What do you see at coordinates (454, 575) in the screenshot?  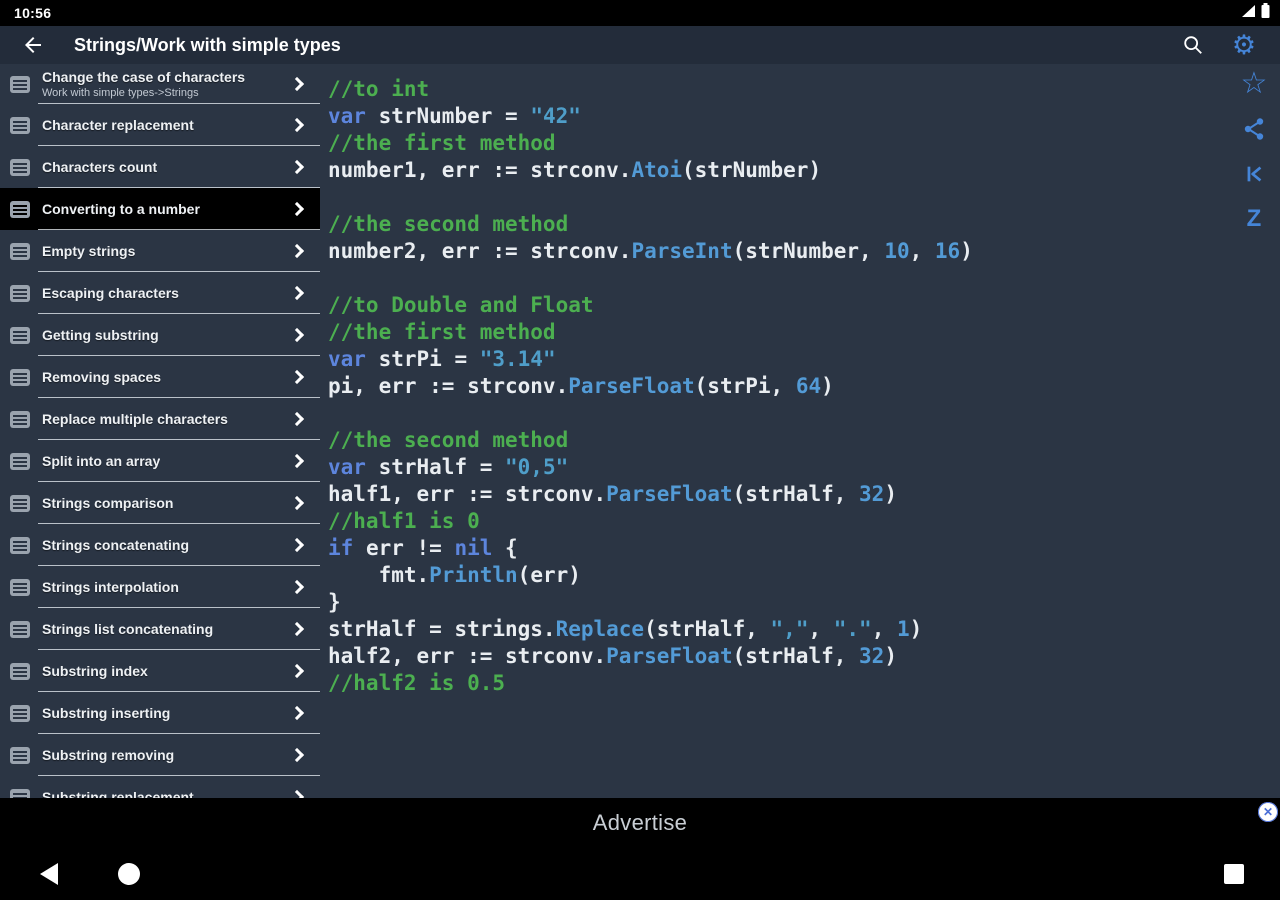 I see `code-line: fmt.Println(err)` at bounding box center [454, 575].